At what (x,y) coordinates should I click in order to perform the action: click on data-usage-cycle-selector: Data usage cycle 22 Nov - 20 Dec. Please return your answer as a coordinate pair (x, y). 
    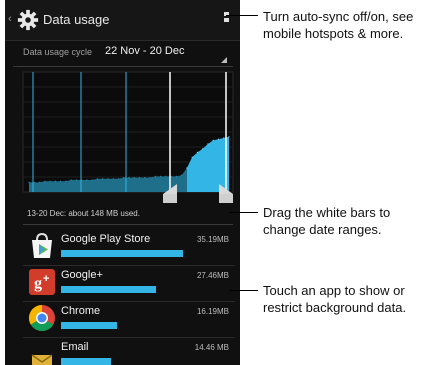
    Looking at the image, I should click on (123, 53).